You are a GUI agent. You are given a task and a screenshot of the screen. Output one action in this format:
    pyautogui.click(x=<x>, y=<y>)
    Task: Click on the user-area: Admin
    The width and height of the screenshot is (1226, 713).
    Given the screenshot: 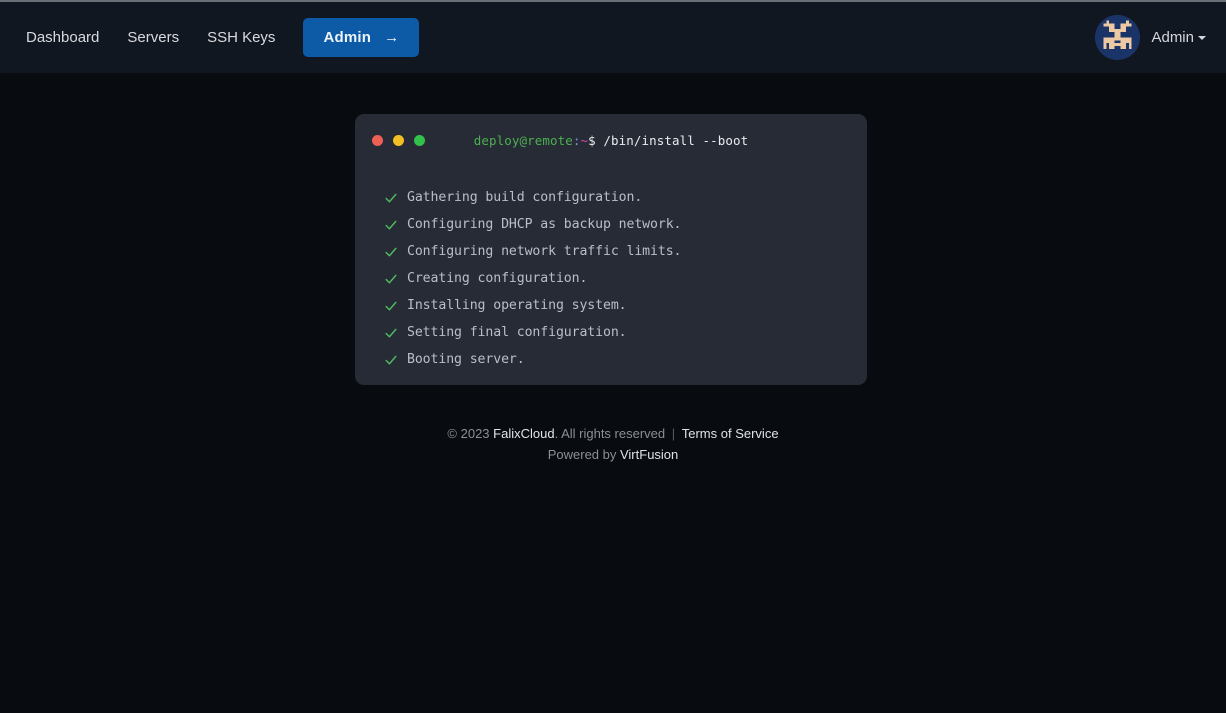 What is the action you would take?
    pyautogui.click(x=1160, y=37)
    